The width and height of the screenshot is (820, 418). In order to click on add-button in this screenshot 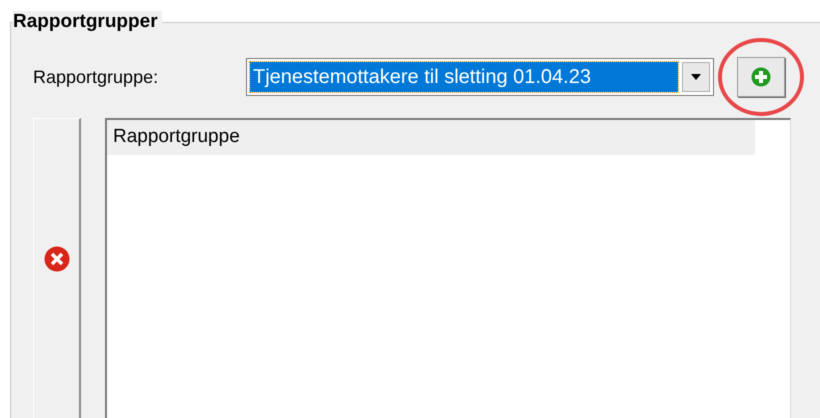, I will do `click(761, 77)`.